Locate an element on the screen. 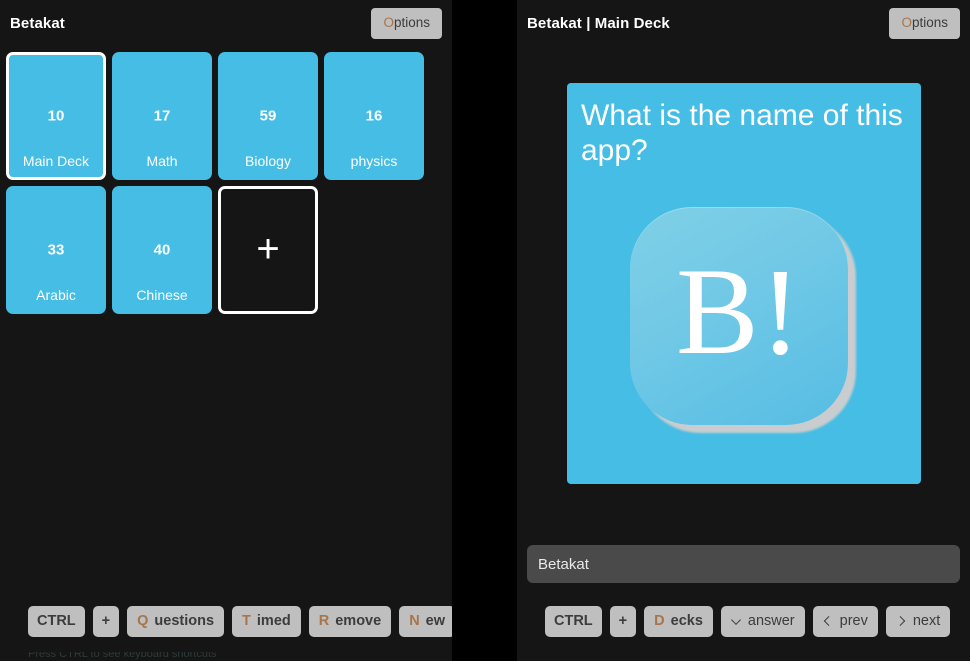  toolbar-button-answer: answer is located at coordinates (762, 621).